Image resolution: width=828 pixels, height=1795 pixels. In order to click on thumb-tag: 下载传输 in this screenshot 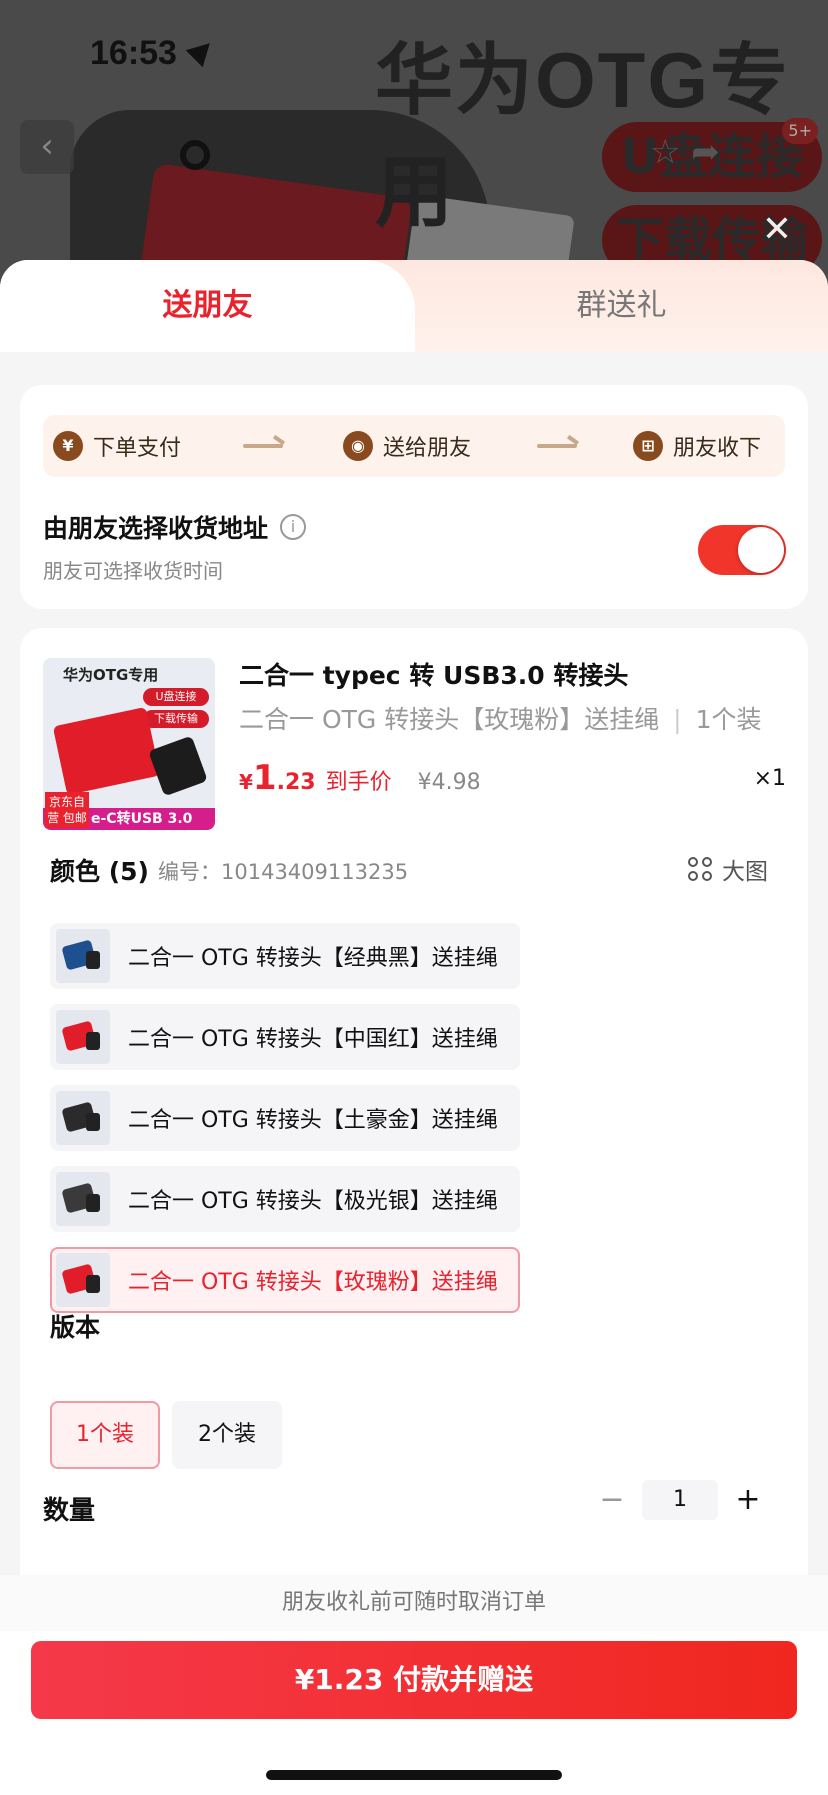, I will do `click(176, 719)`.